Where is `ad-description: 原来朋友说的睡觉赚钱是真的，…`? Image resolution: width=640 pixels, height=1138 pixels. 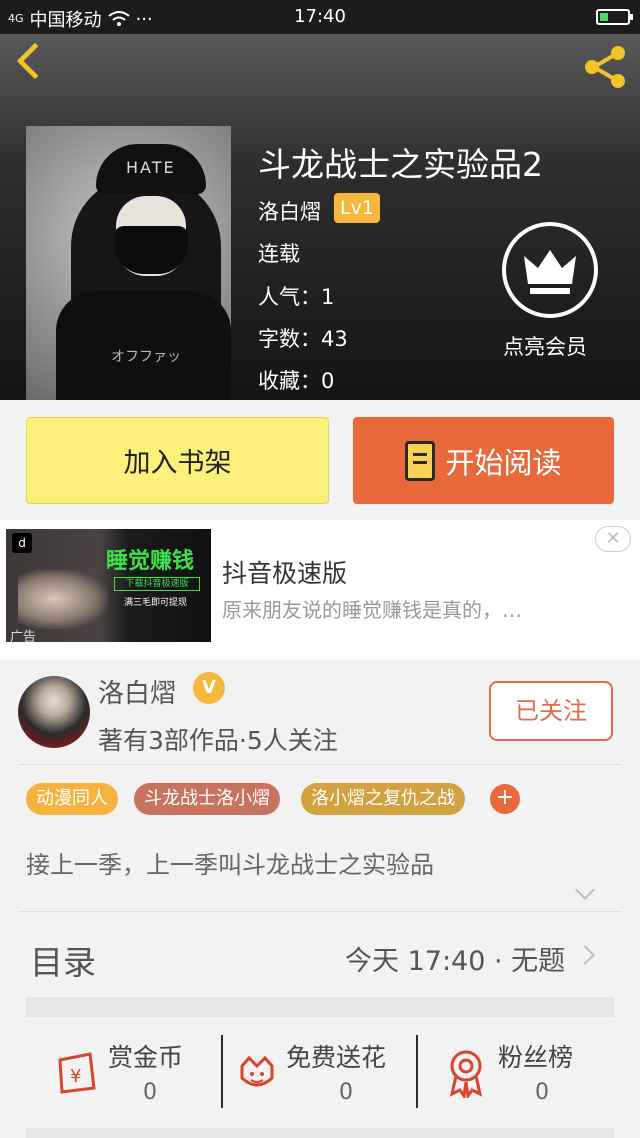 ad-description: 原来朋友说的睡觉赚钱是真的，… is located at coordinates (372, 608).